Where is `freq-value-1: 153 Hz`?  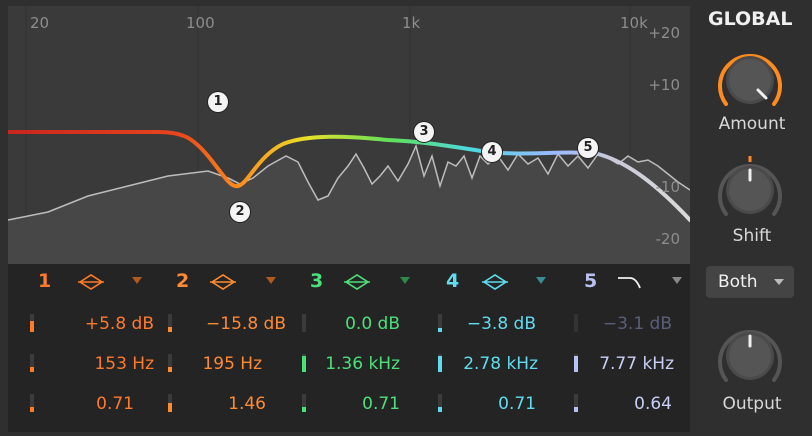
freq-value-1: 153 Hz is located at coordinates (99, 364).